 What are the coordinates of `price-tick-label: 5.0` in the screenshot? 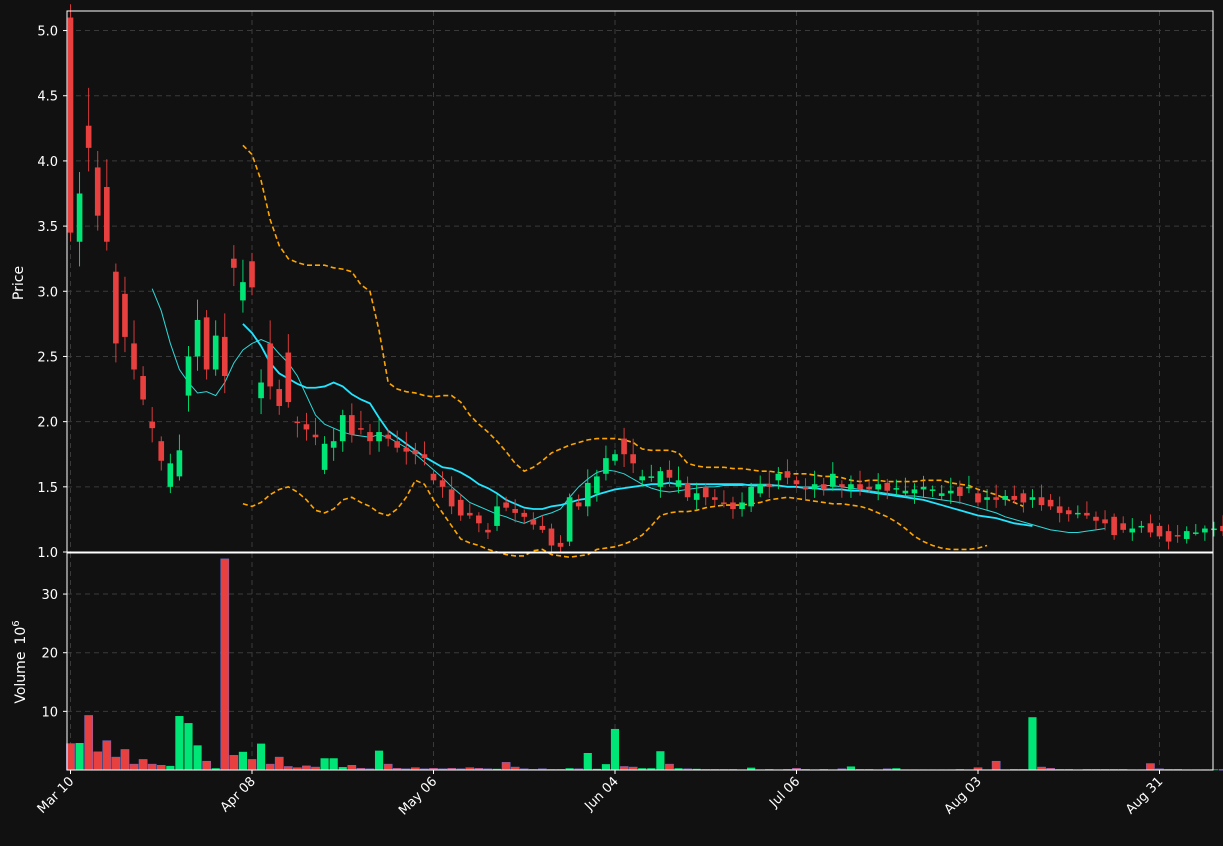 It's located at (47, 32).